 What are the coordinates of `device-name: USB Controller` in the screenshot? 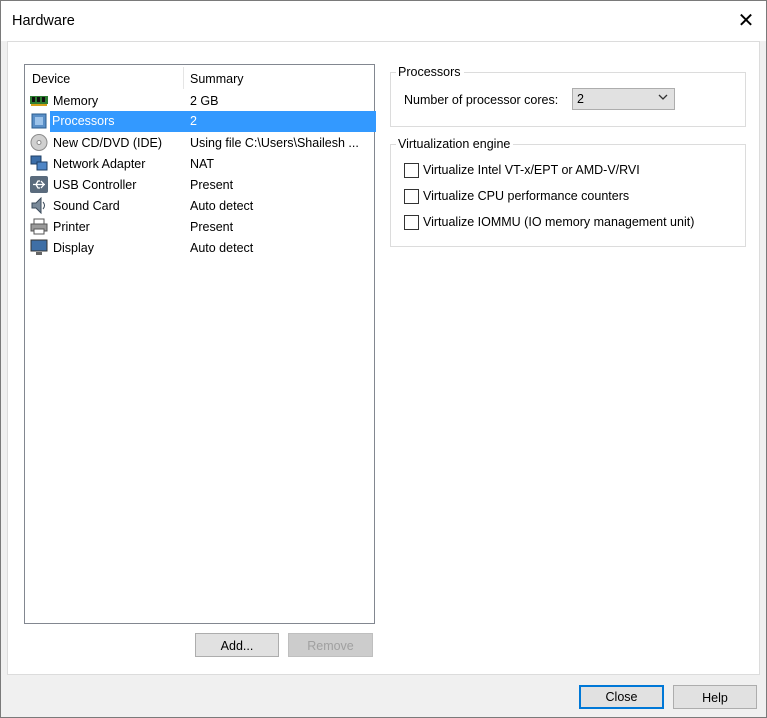 It's located at (95, 185).